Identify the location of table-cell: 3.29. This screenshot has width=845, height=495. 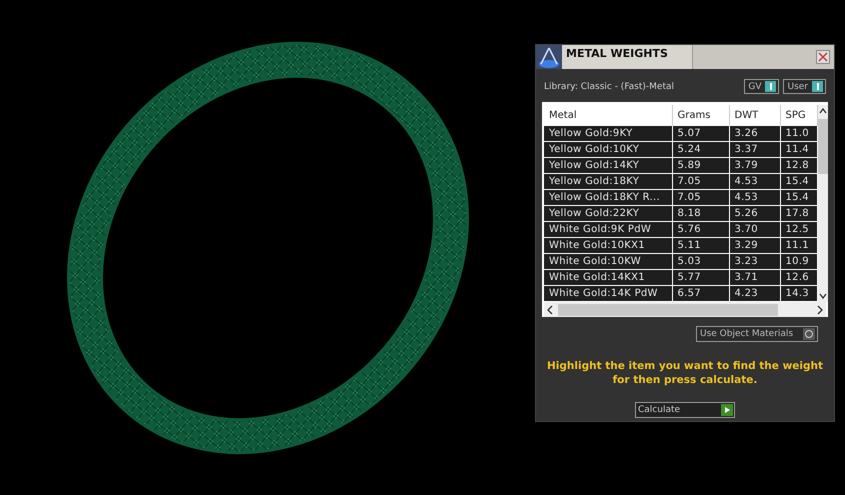
(754, 246).